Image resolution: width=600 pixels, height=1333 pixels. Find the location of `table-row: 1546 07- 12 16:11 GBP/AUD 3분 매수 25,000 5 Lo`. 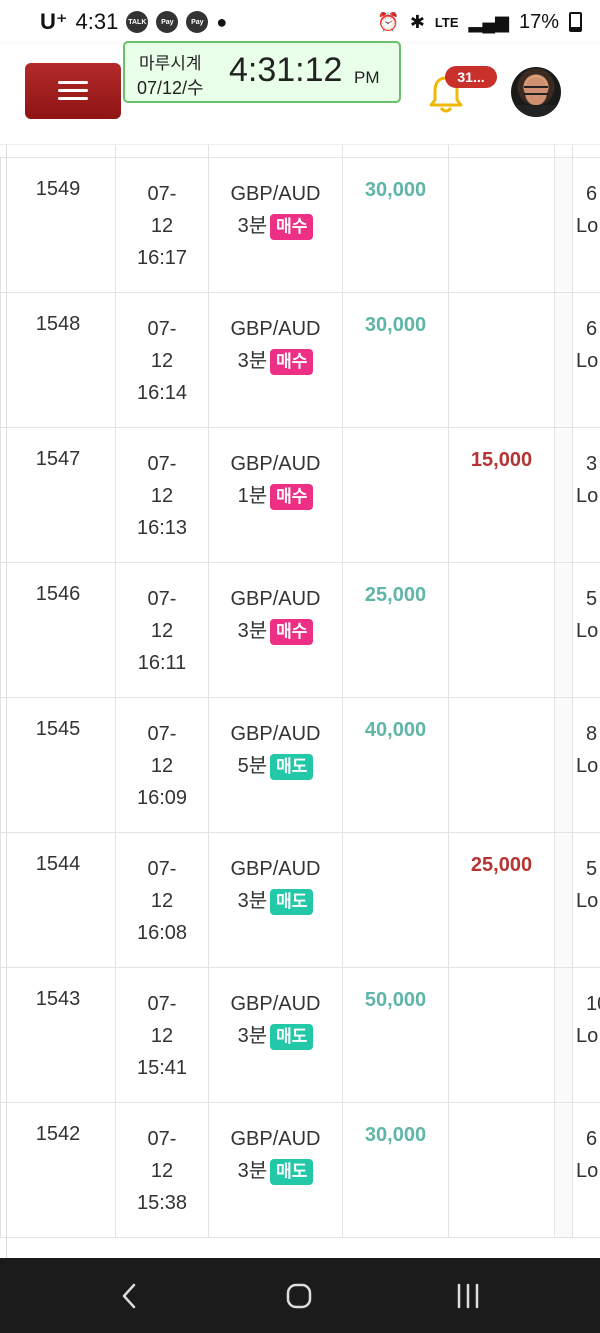

table-row: 1546 07- 12 16:11 GBP/AUD 3분 매수 25,000 5 Lo is located at coordinates (300, 630).